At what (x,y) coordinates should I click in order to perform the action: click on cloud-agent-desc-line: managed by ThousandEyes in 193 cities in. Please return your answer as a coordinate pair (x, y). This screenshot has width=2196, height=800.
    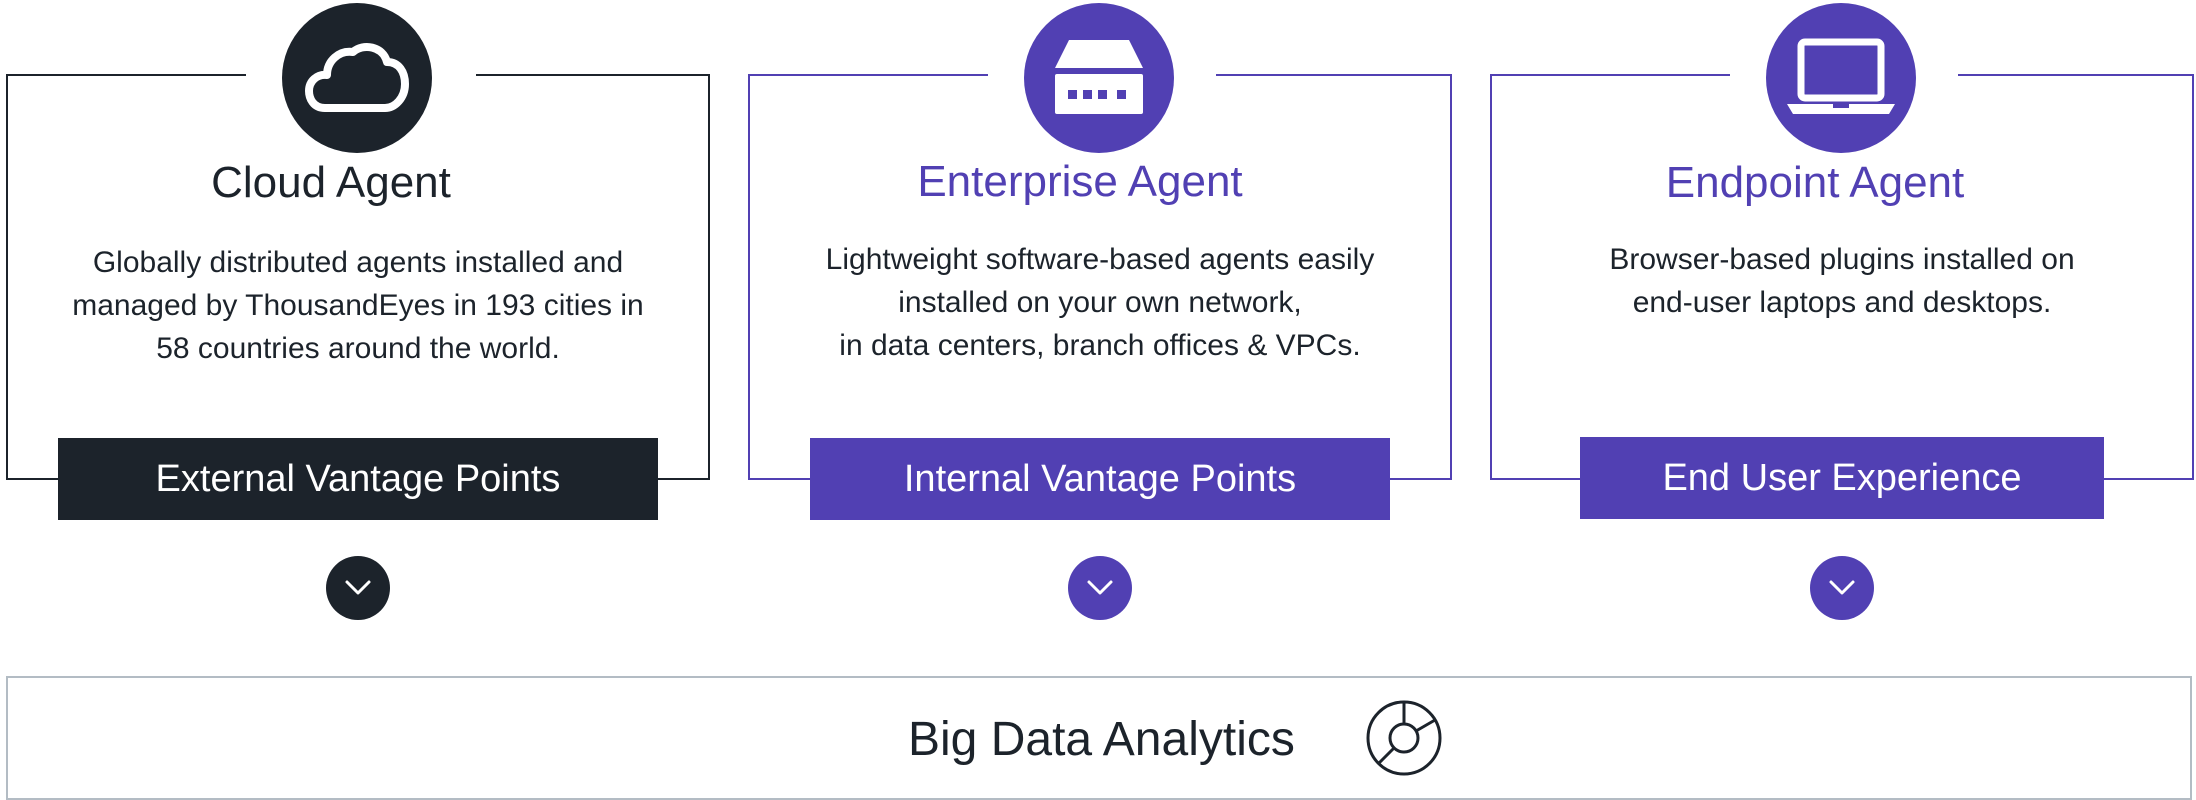
    Looking at the image, I should click on (358, 305).